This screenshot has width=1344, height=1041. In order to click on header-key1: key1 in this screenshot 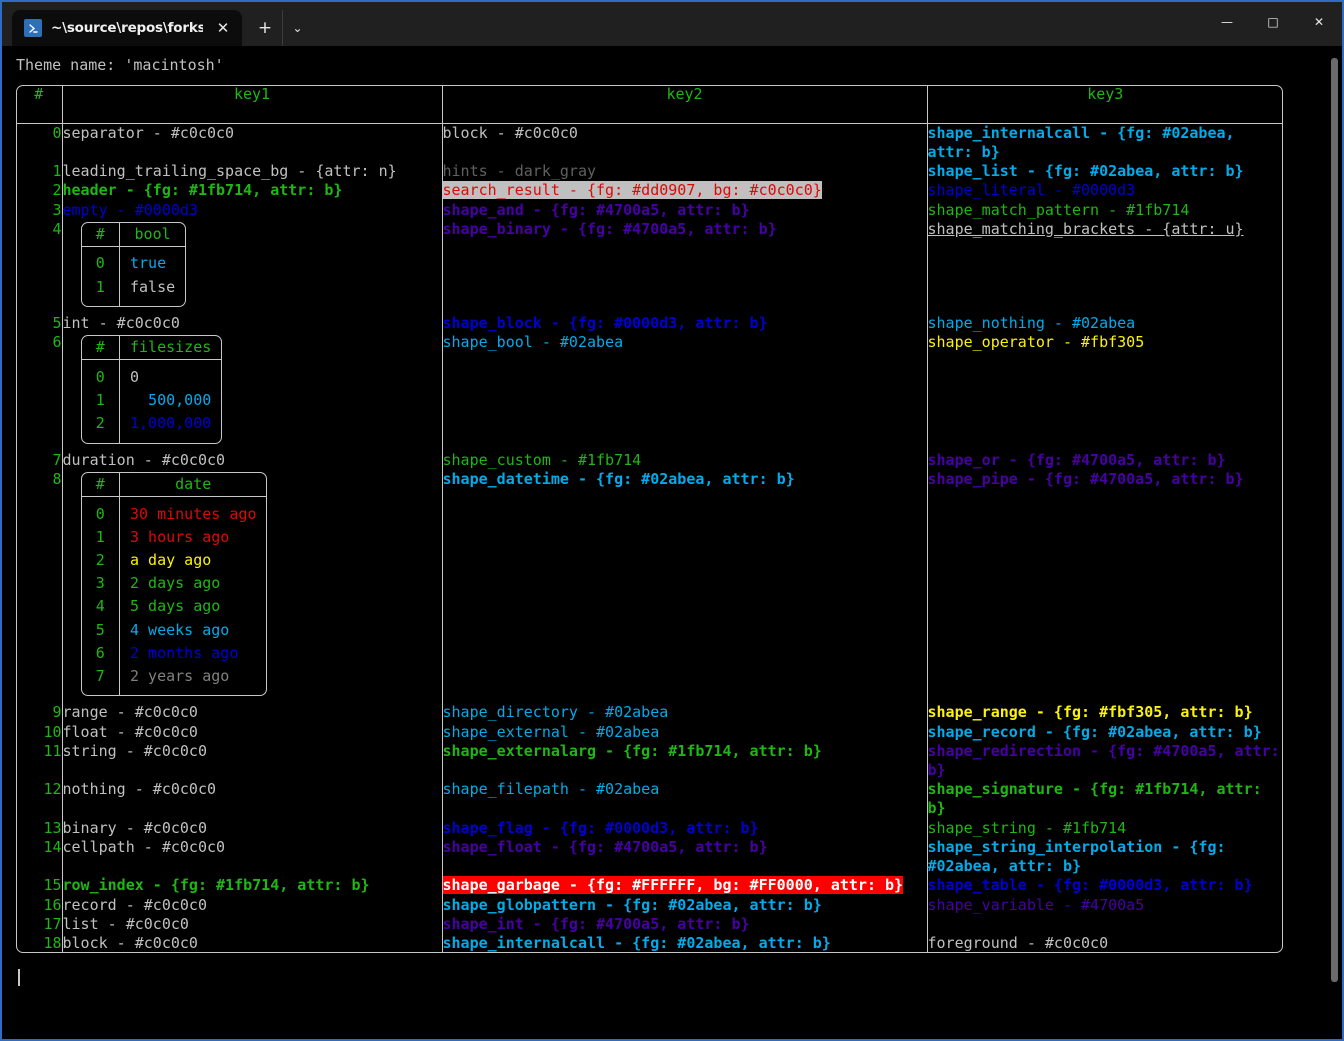, I will do `click(252, 104)`.